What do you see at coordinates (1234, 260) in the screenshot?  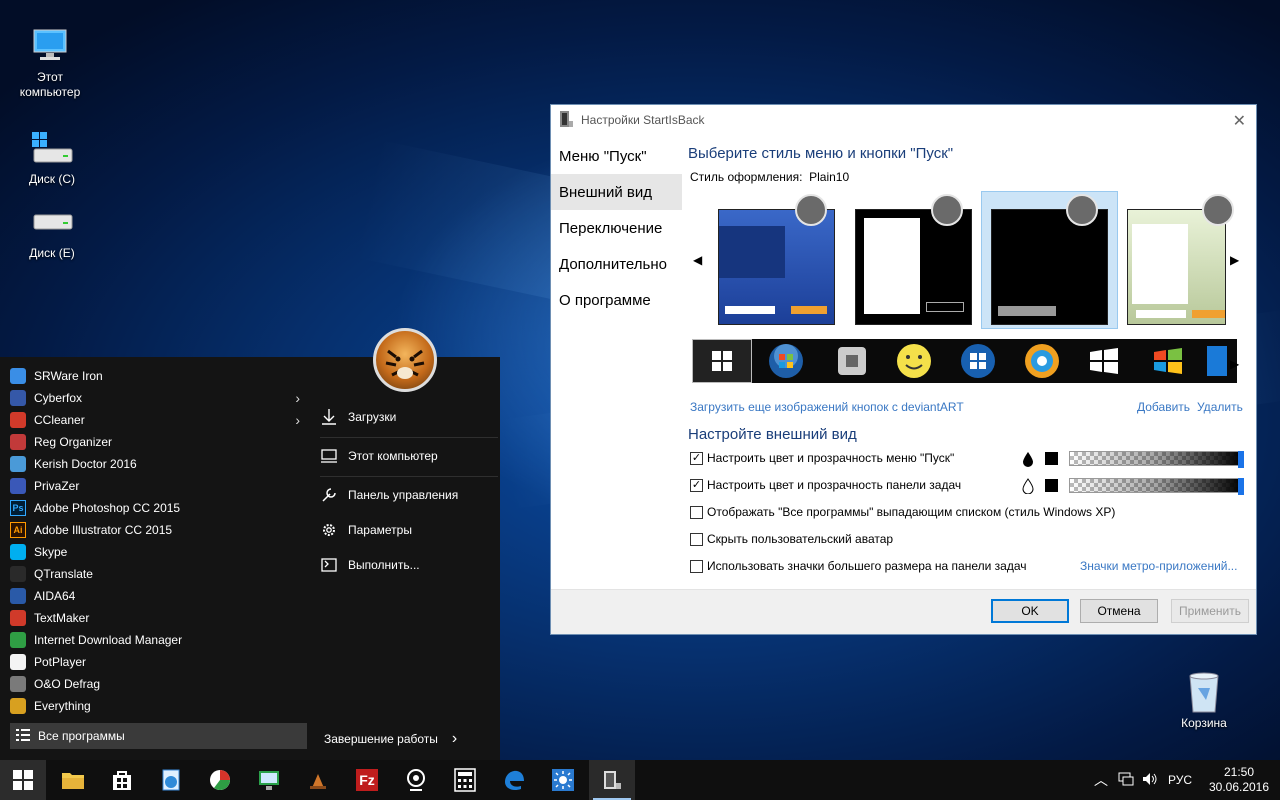 I see `carousel-next-icon: ▶` at bounding box center [1234, 260].